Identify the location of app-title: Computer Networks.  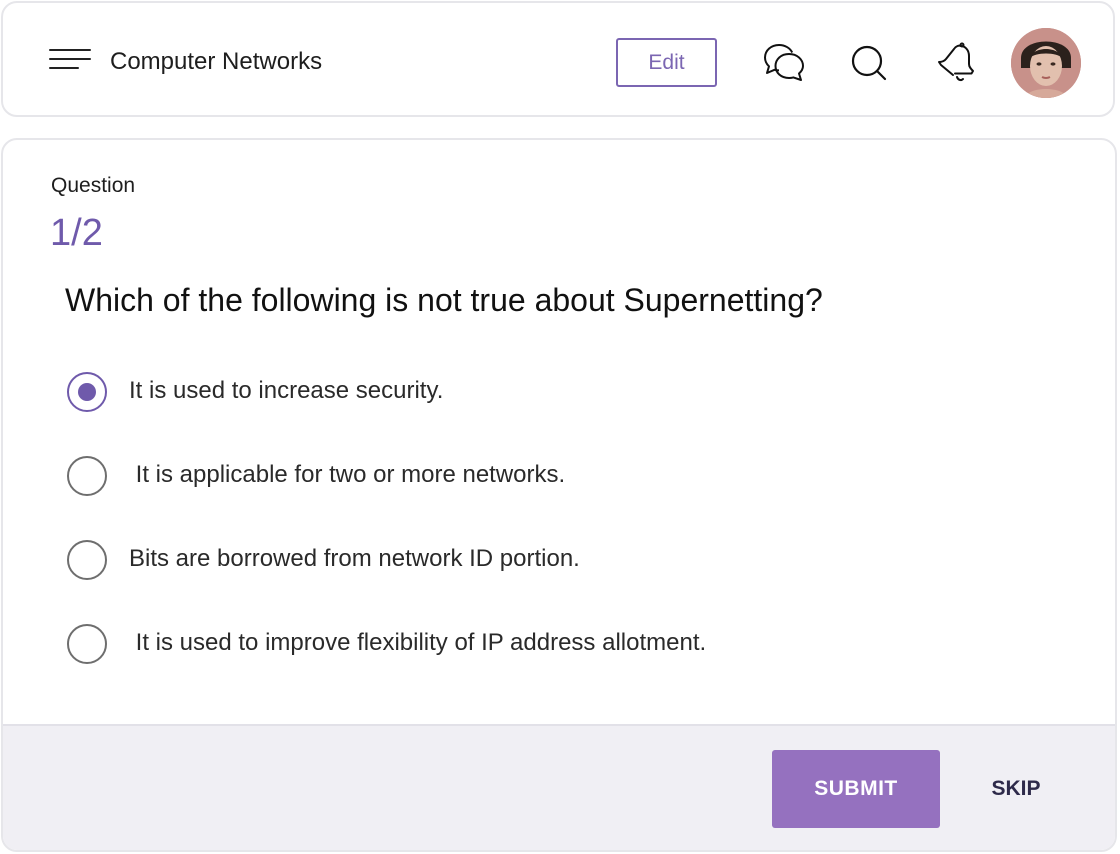
(216, 61).